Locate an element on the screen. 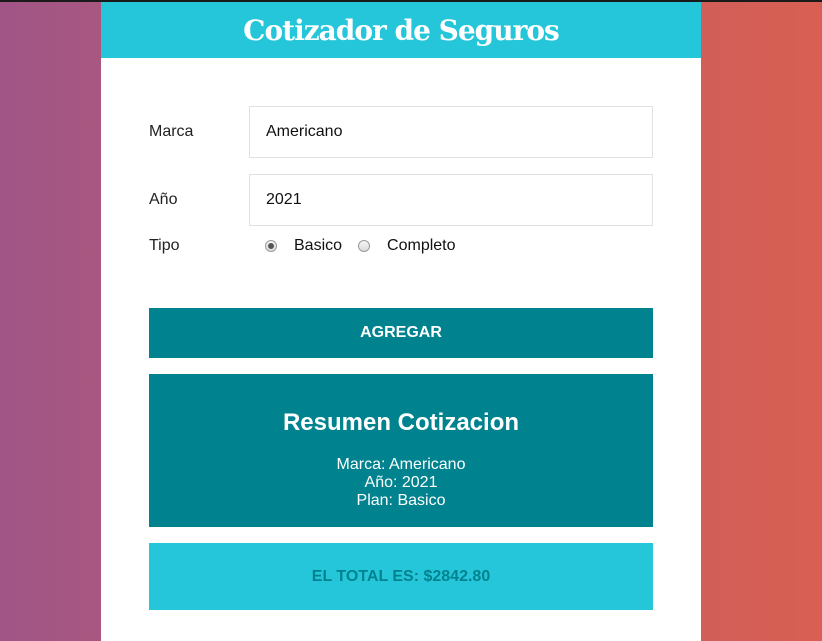  tipo-row: Tipo Basico Completo is located at coordinates (401, 246).